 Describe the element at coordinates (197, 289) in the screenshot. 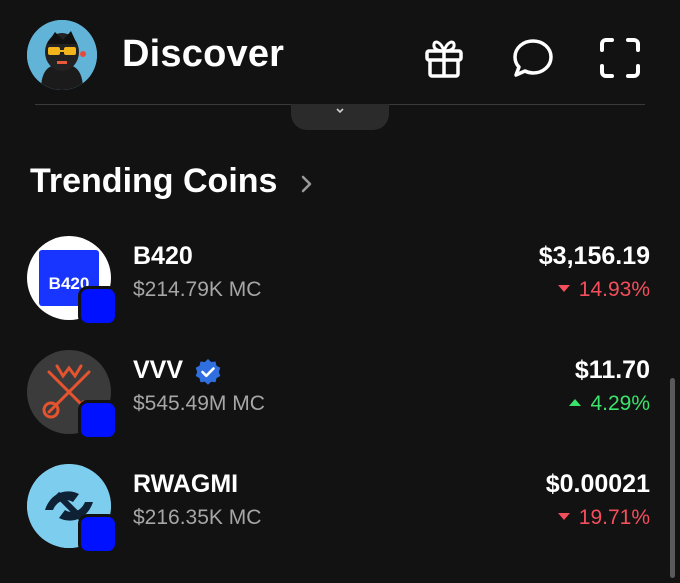

I see `coin-market-cap: $214.79K MC` at that location.